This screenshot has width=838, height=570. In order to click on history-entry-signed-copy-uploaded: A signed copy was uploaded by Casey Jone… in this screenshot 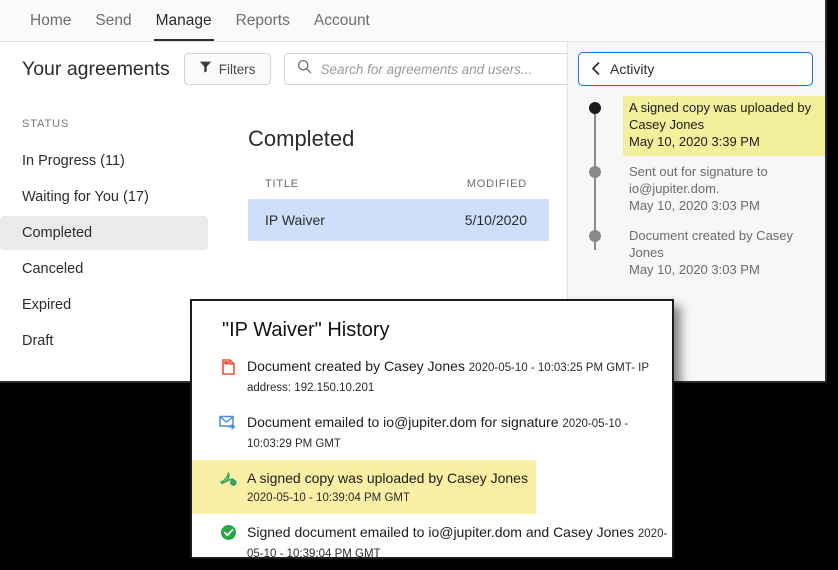, I will do `click(364, 487)`.